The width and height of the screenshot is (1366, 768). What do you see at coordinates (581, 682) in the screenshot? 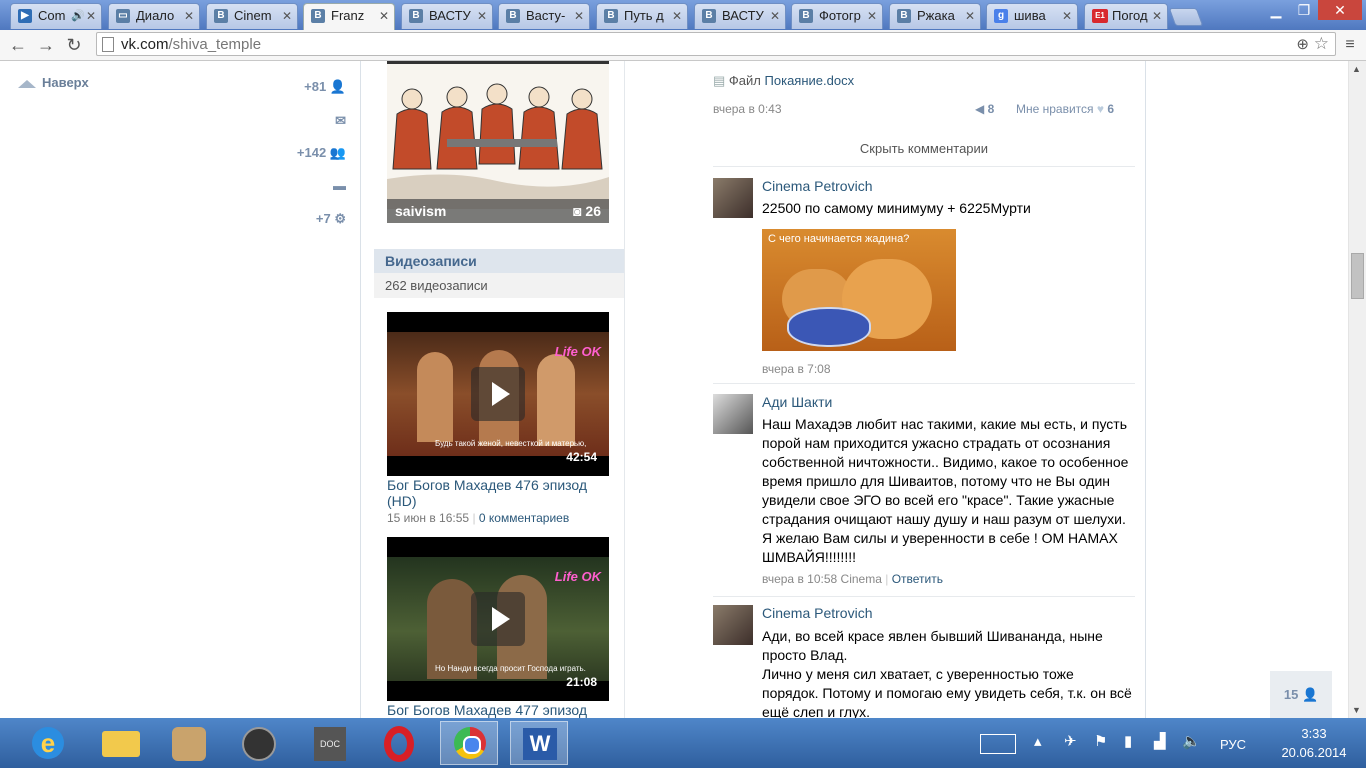
I see `video-duration: 21:08` at bounding box center [581, 682].